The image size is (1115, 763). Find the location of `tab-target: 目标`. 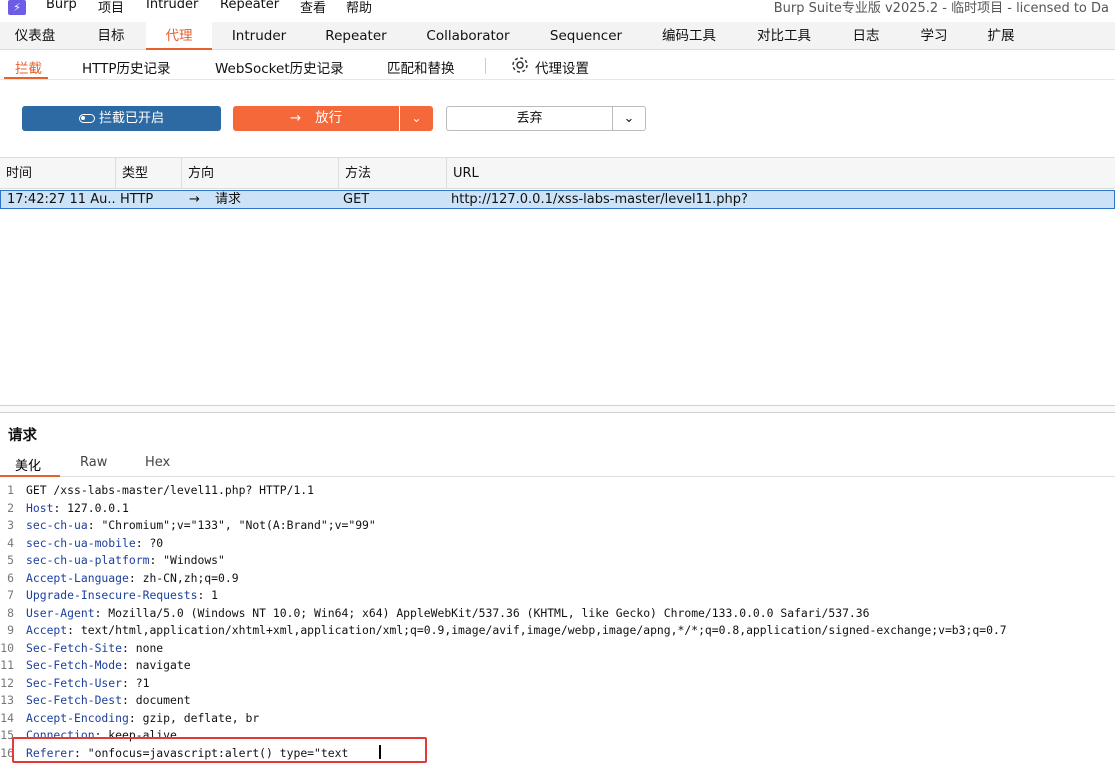

tab-target: 目标 is located at coordinates (111, 36).